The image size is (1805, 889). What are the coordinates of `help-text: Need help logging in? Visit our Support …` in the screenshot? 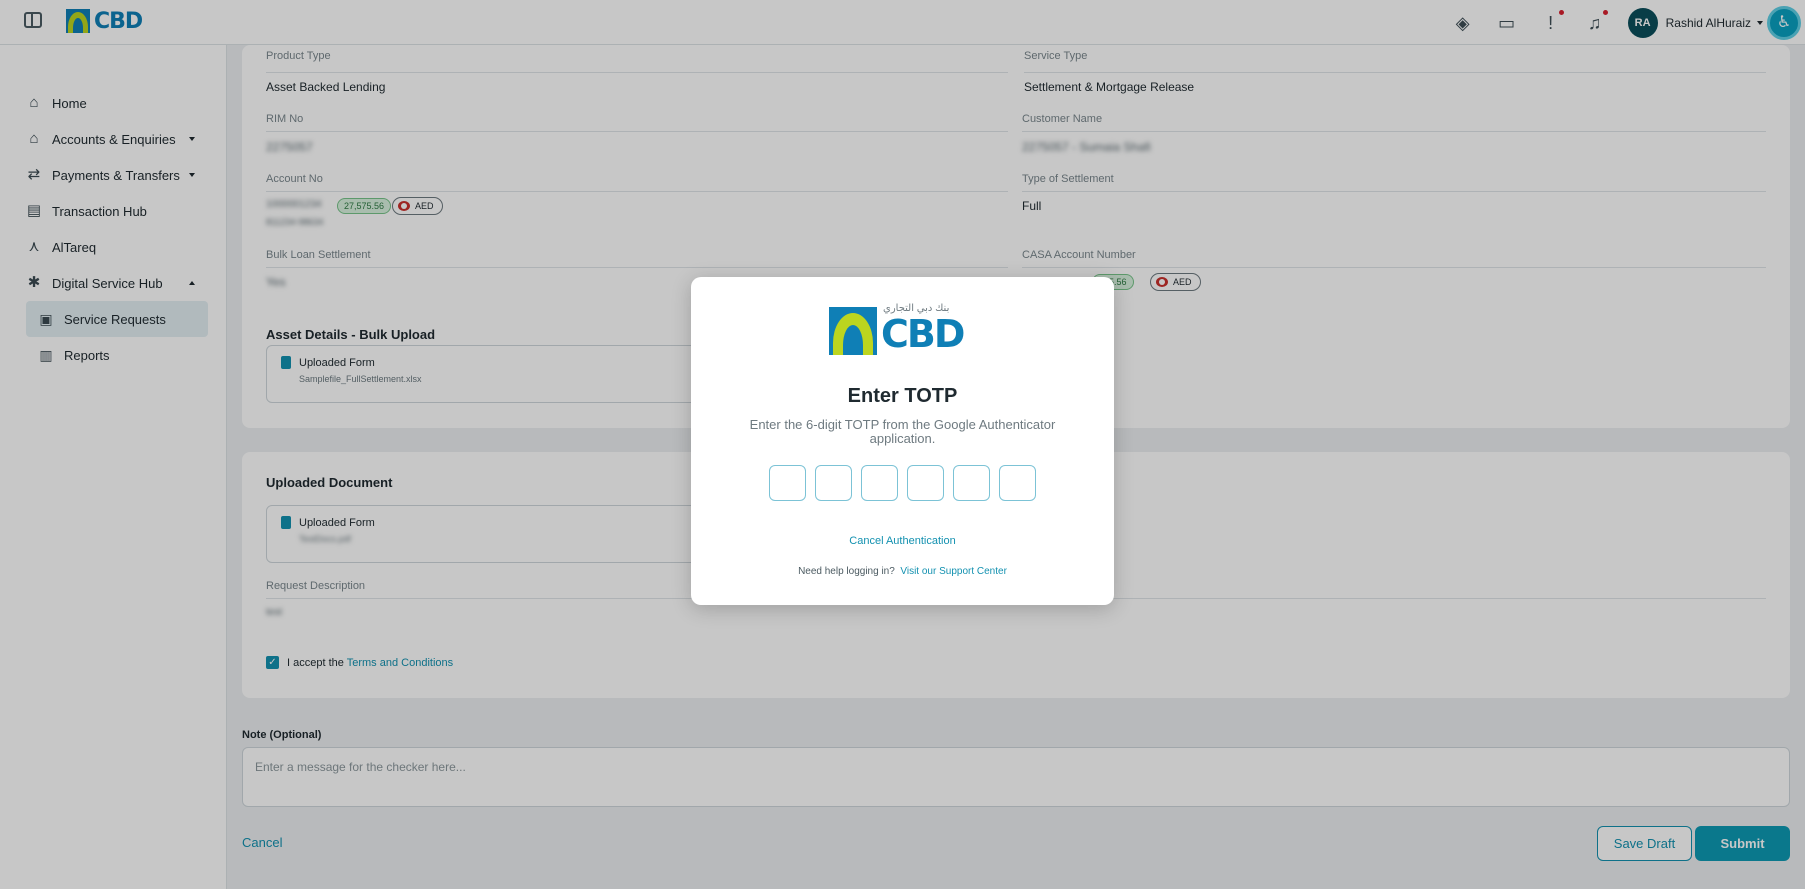 It's located at (902, 571).